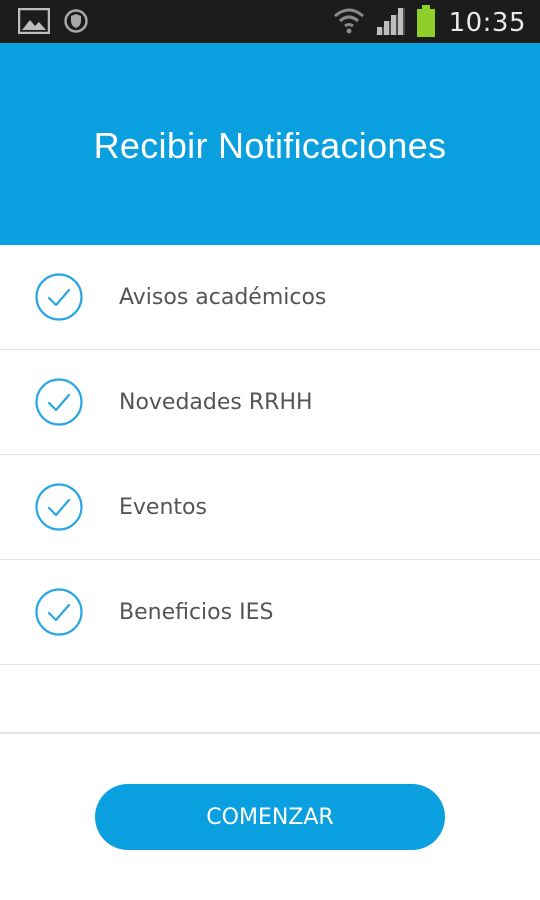  Describe the element at coordinates (223, 297) in the screenshot. I see `list-item-label: Avisos académicos` at that location.